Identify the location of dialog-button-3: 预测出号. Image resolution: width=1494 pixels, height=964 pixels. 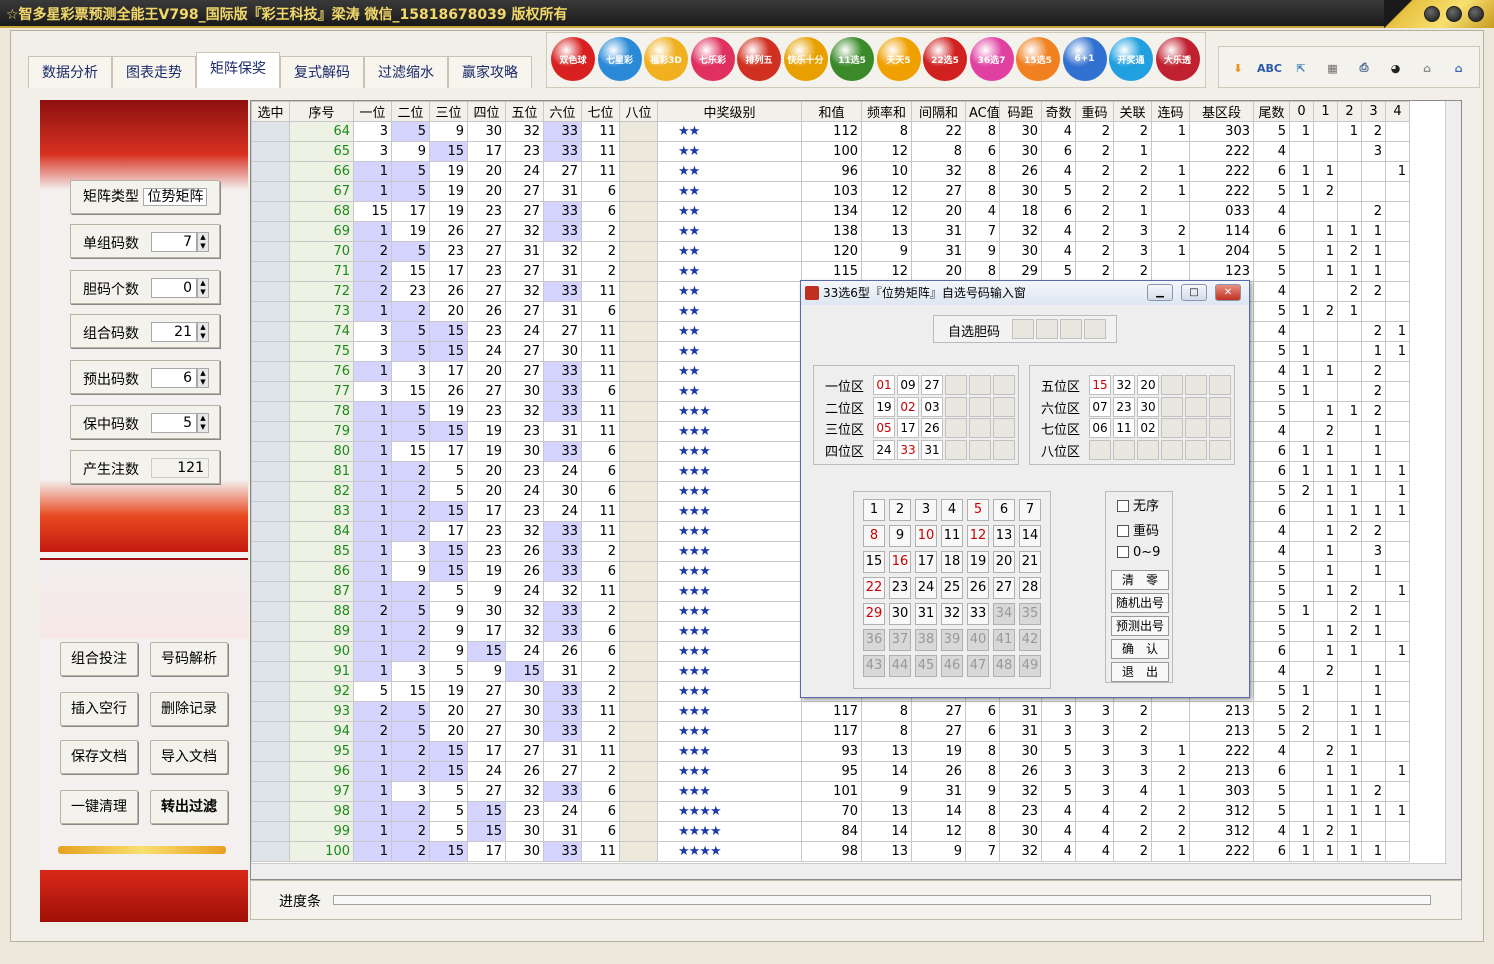
(1140, 626).